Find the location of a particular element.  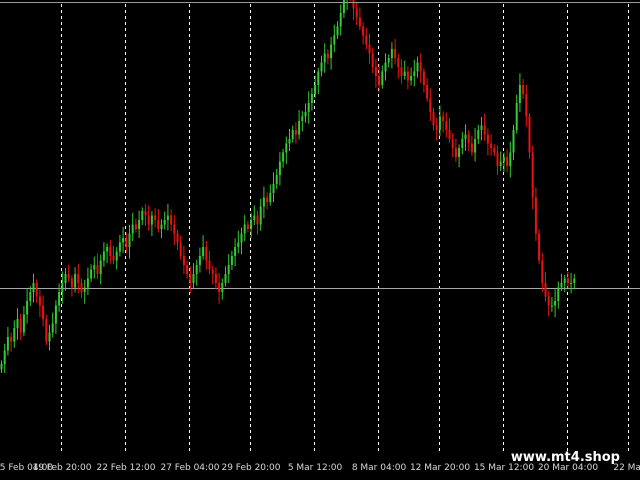

x-tick-label: 8 Mar 04:00 is located at coordinates (379, 468).